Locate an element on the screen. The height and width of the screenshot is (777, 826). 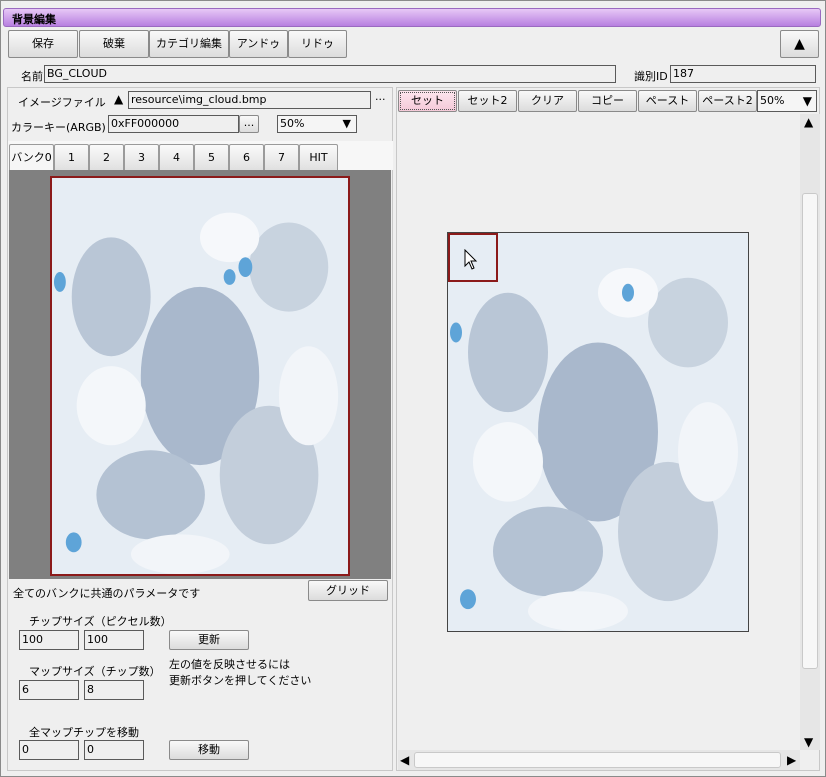
paste-button: ペースト is located at coordinates (667, 101).